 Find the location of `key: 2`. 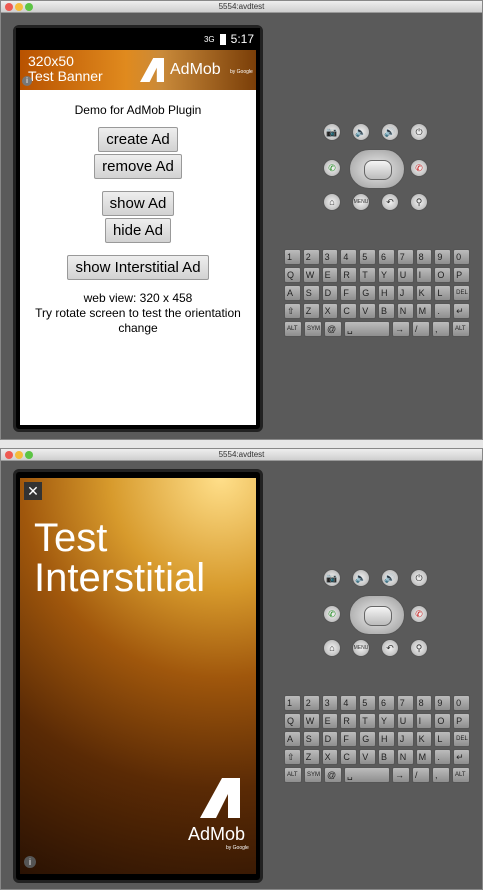

key: 2 is located at coordinates (311, 703).